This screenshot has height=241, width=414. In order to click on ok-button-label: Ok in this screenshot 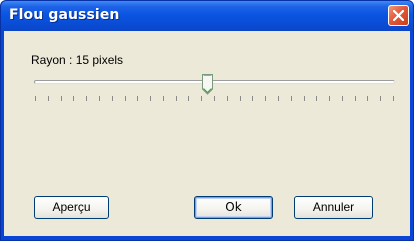, I will do `click(233, 207)`.